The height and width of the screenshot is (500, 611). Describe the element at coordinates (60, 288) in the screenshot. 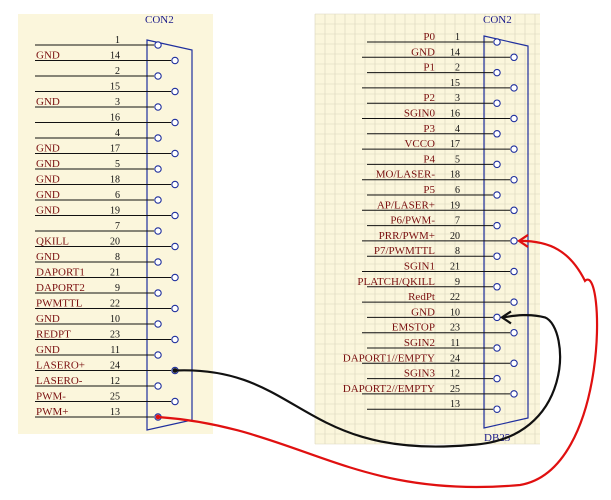

I see `left-pin-signal: DAPORT2` at that location.